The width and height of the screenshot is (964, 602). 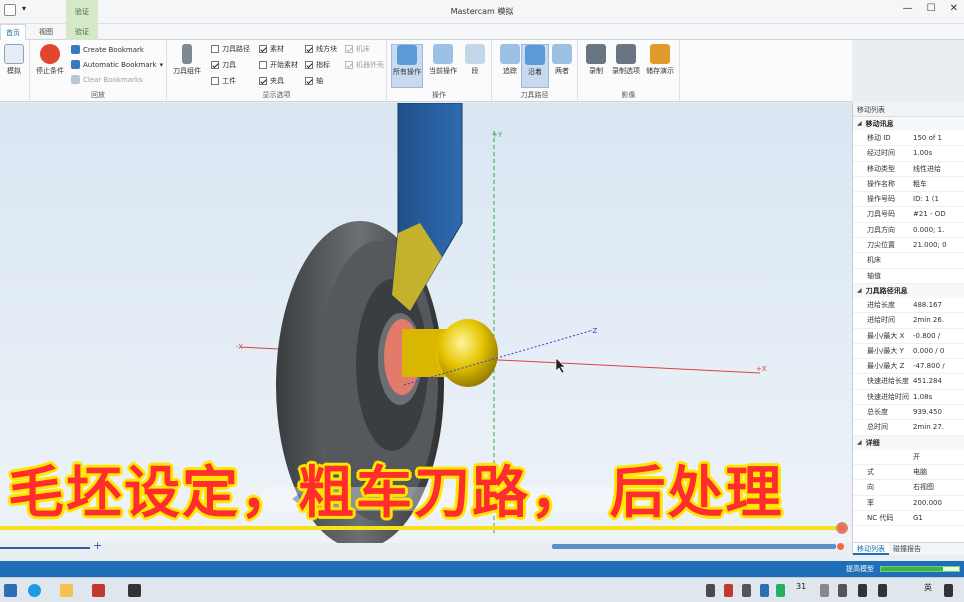 I want to click on opt-initial-stock: 开始素材, so click(x=278, y=65).